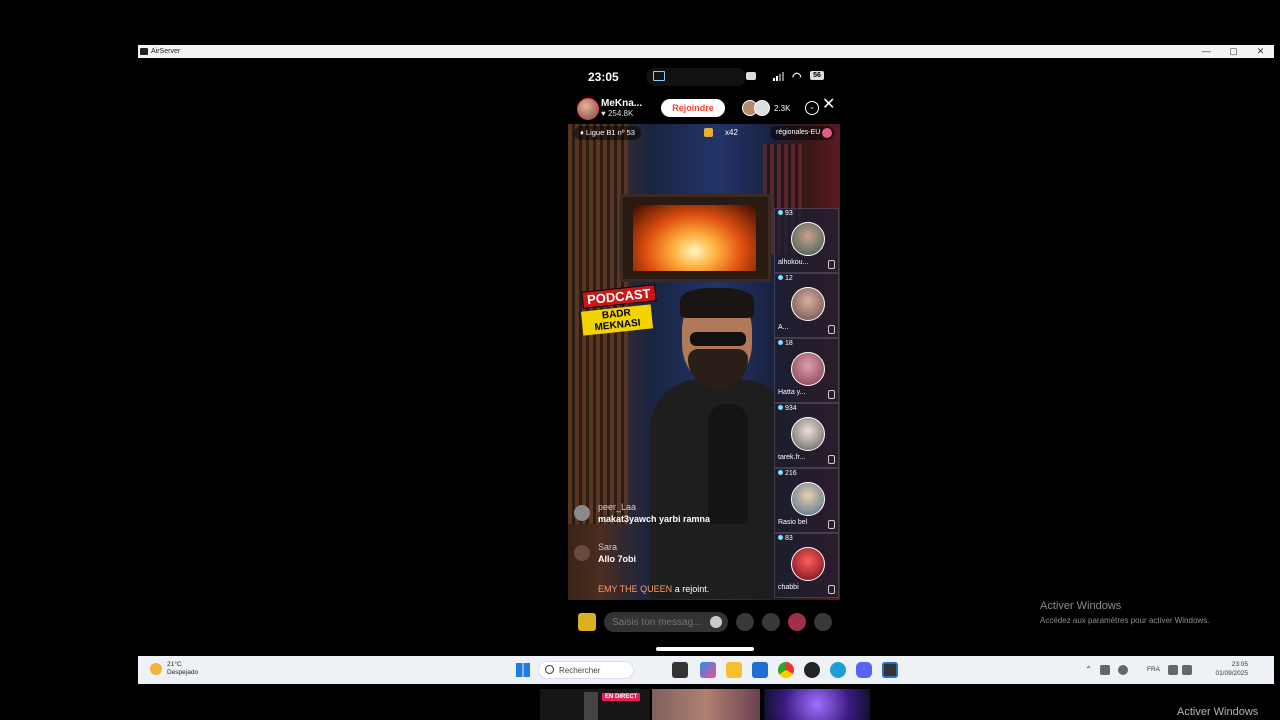  I want to click on guest-tile: 216 Rasio bel, so click(806, 500).